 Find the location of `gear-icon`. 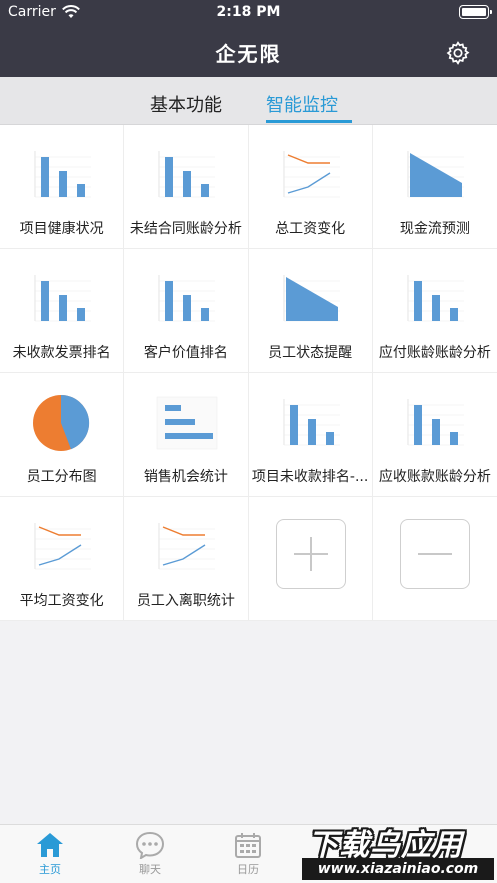

gear-icon is located at coordinates (458, 53).